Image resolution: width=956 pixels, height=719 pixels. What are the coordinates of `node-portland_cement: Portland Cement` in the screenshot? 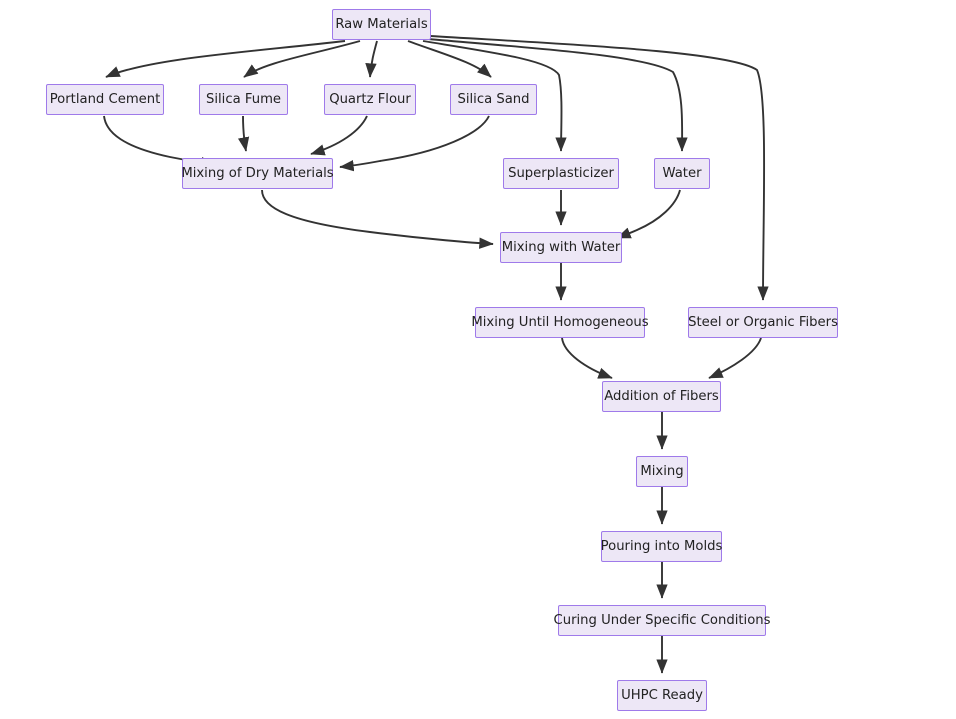 It's located at (105, 99).